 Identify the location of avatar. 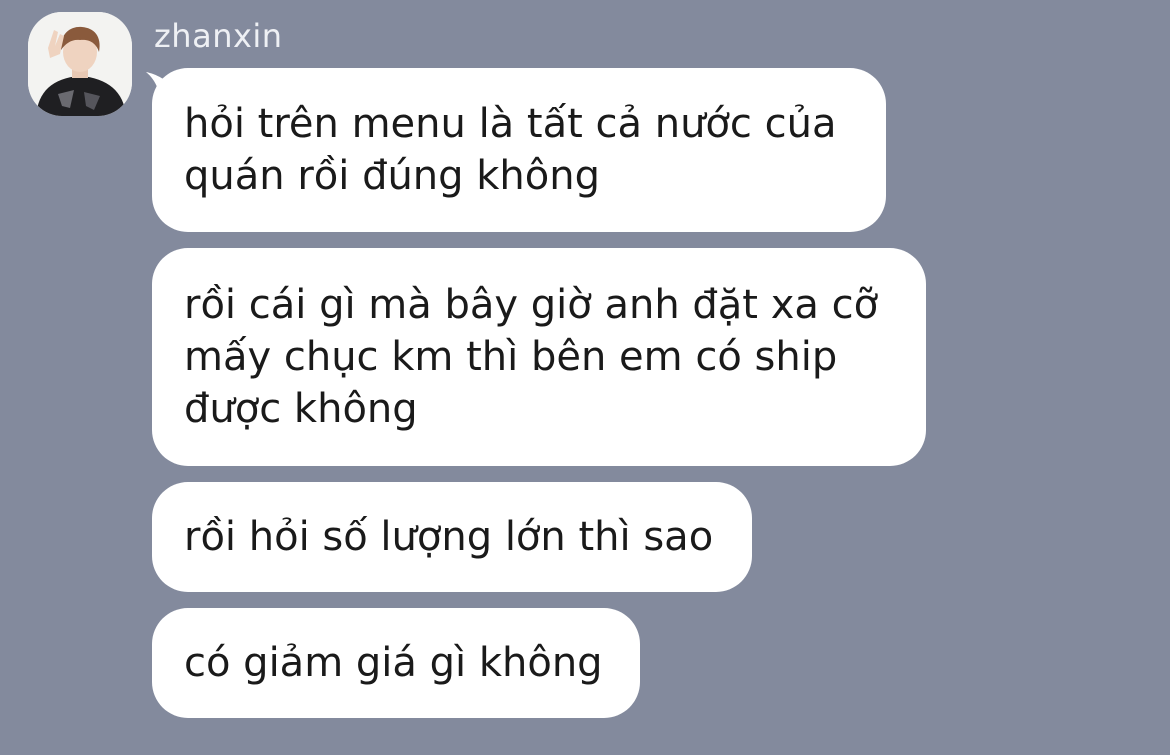
(80, 64).